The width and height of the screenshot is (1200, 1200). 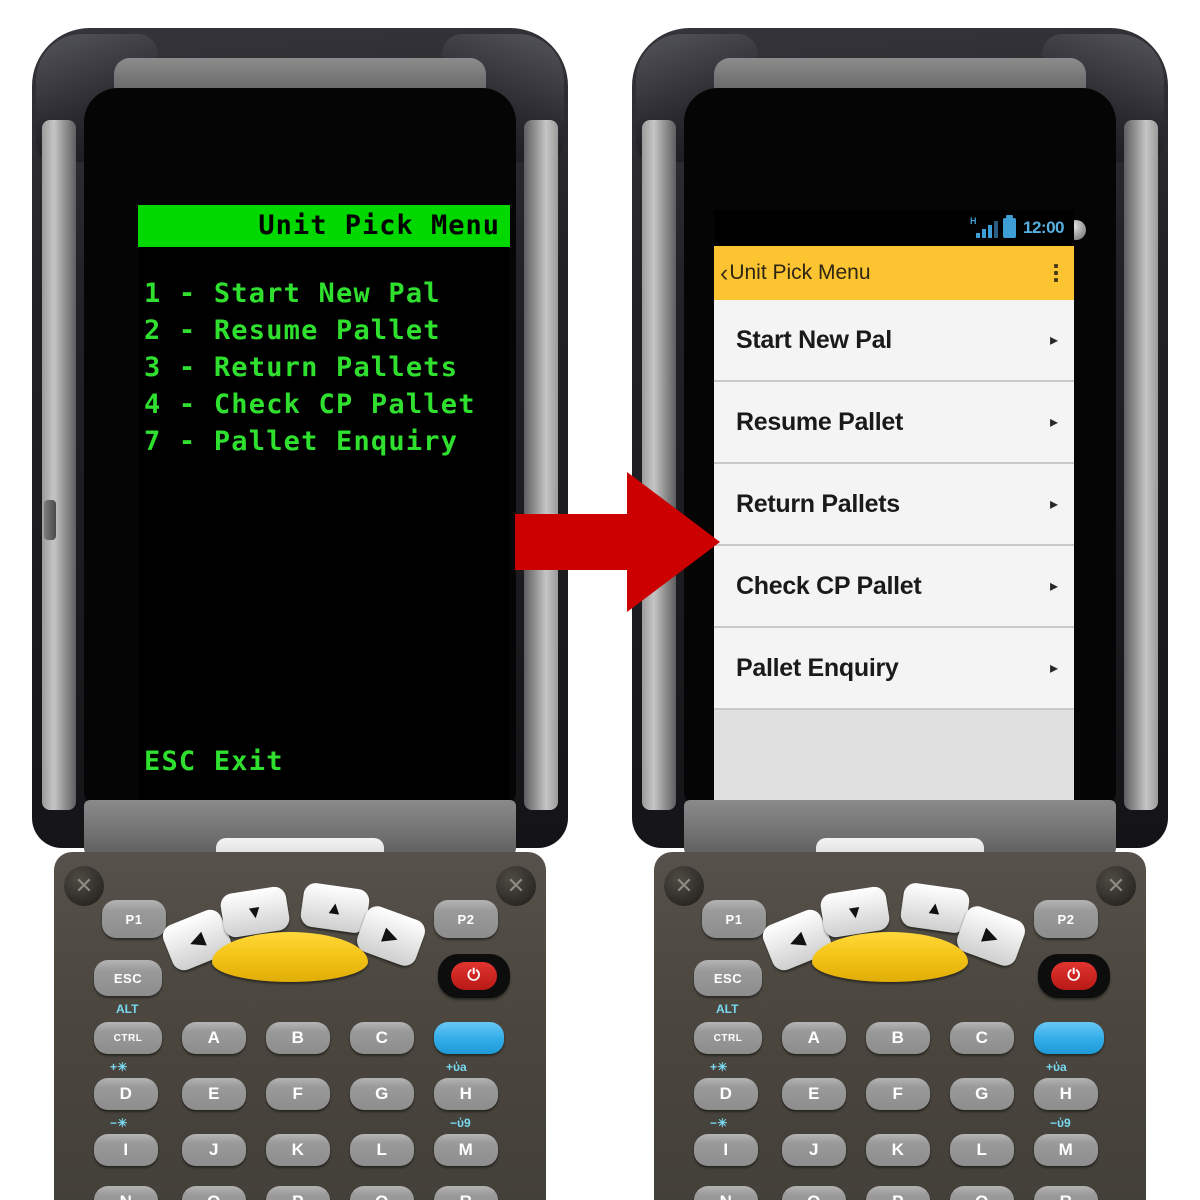 I want to click on arrow-down-icon: ▼, so click(x=255, y=911).